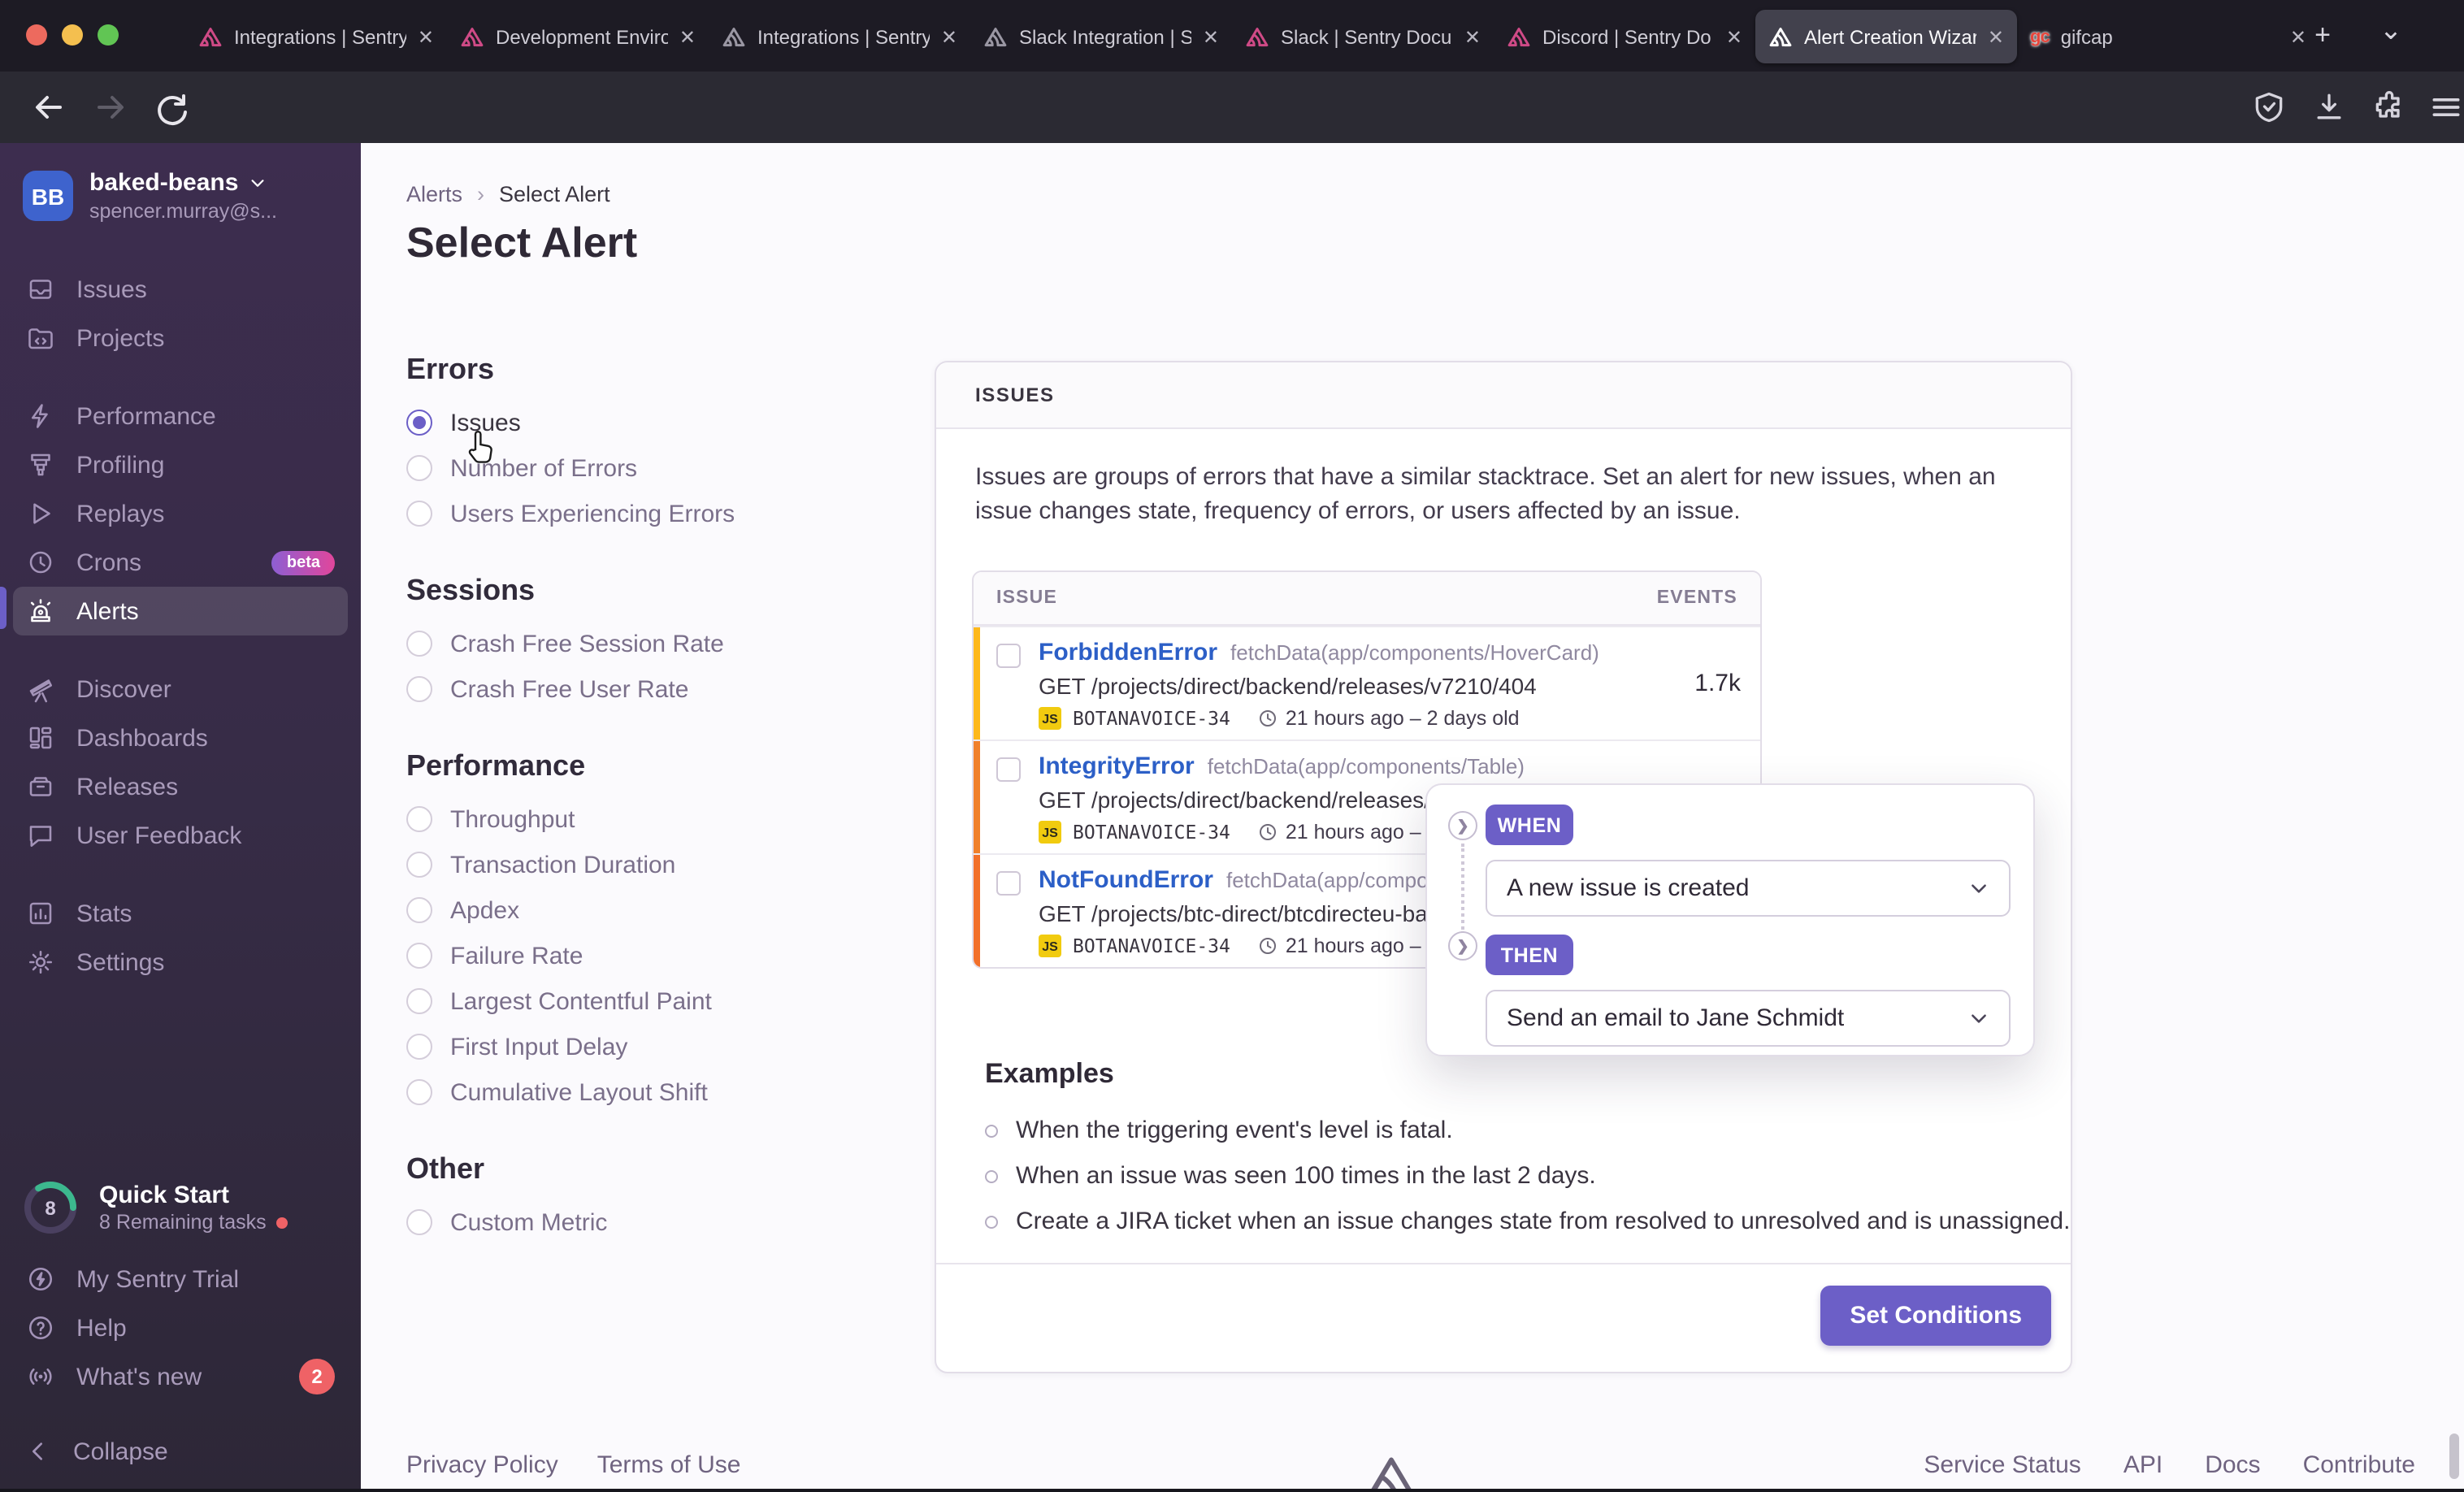 The width and height of the screenshot is (2464, 1492). I want to click on breadcrumb: Alerts › Select Alert, so click(508, 194).